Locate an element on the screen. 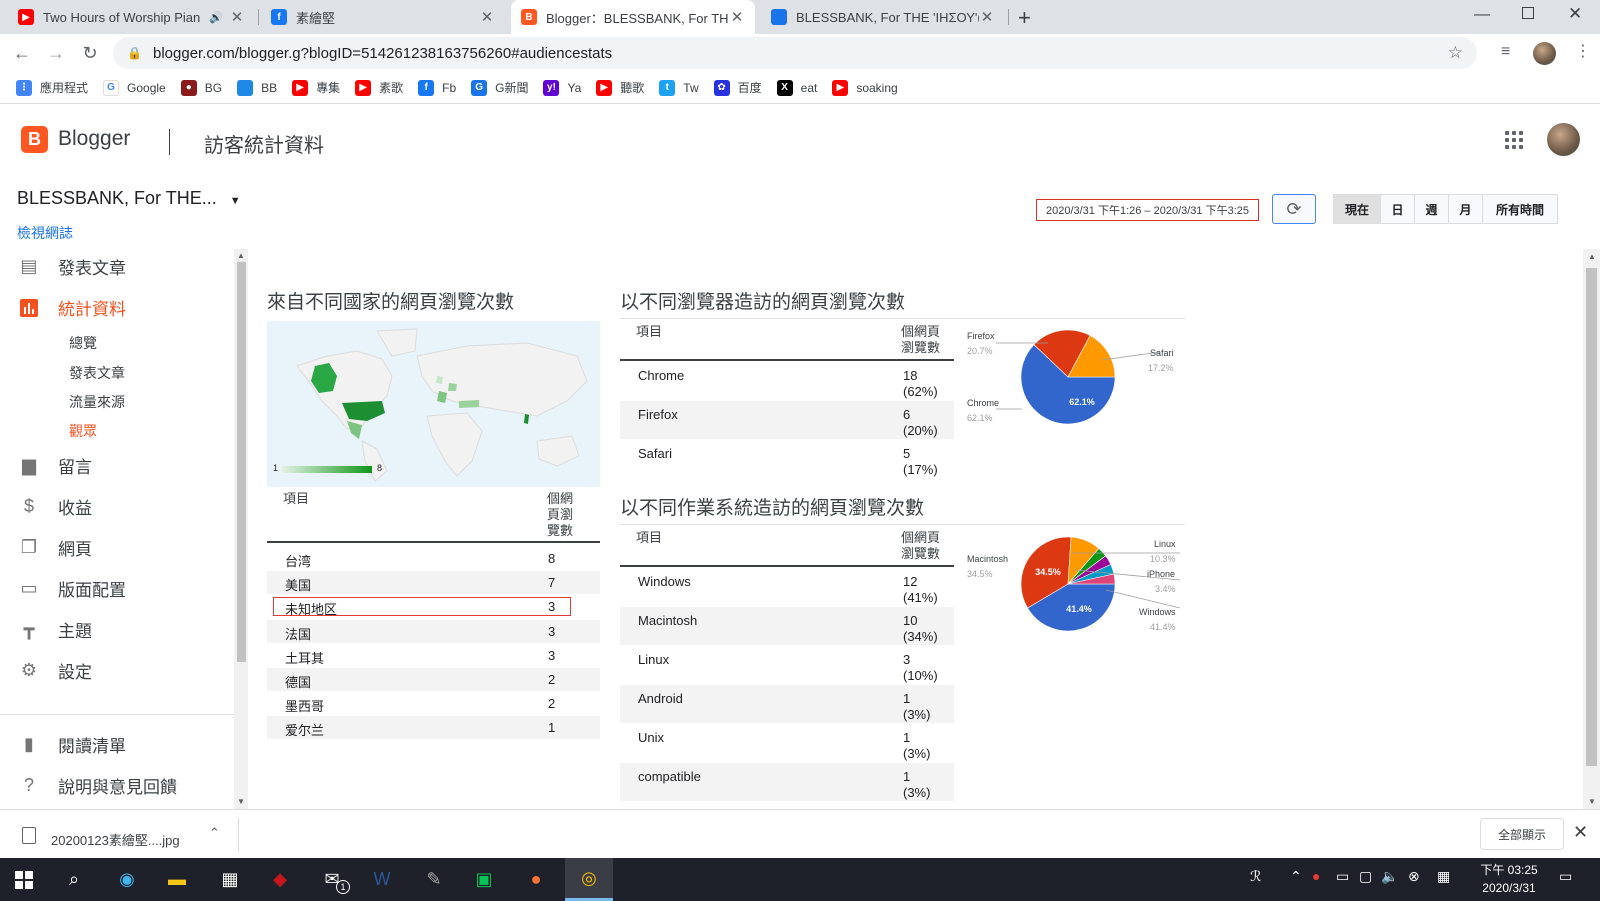  bookmark-soaking: ▶ soaking is located at coordinates (865, 87).